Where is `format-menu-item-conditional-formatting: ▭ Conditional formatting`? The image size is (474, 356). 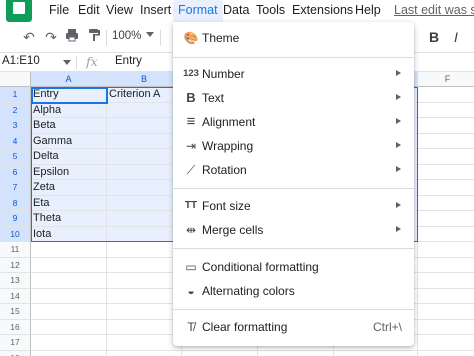 format-menu-item-conditional-formatting: ▭ Conditional formatting is located at coordinates (293, 267).